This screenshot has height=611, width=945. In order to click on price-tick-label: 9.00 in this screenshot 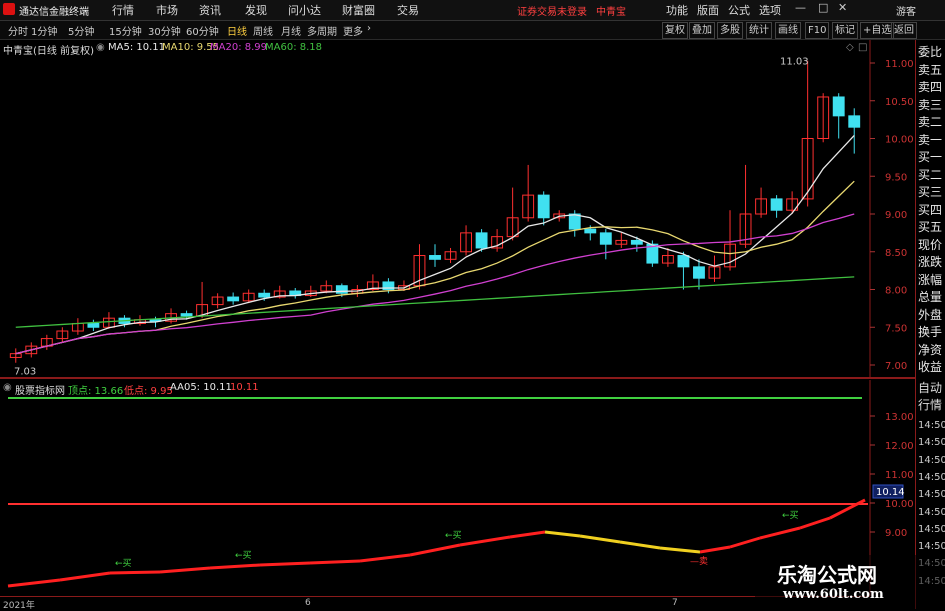, I will do `click(896, 215)`.